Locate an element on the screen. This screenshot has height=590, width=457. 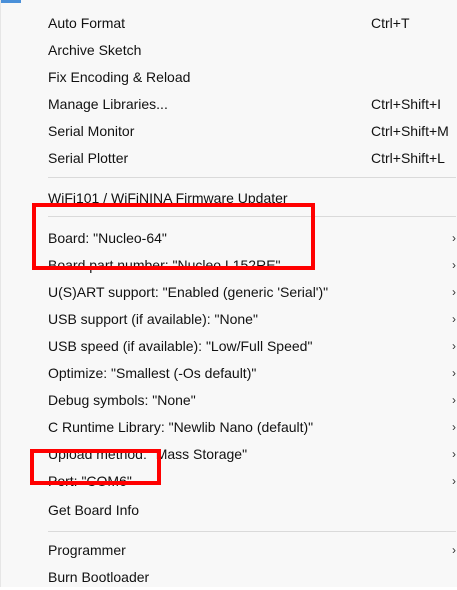
menu-item-label: Optimize: "Smallest (-Os default)" is located at coordinates (152, 372).